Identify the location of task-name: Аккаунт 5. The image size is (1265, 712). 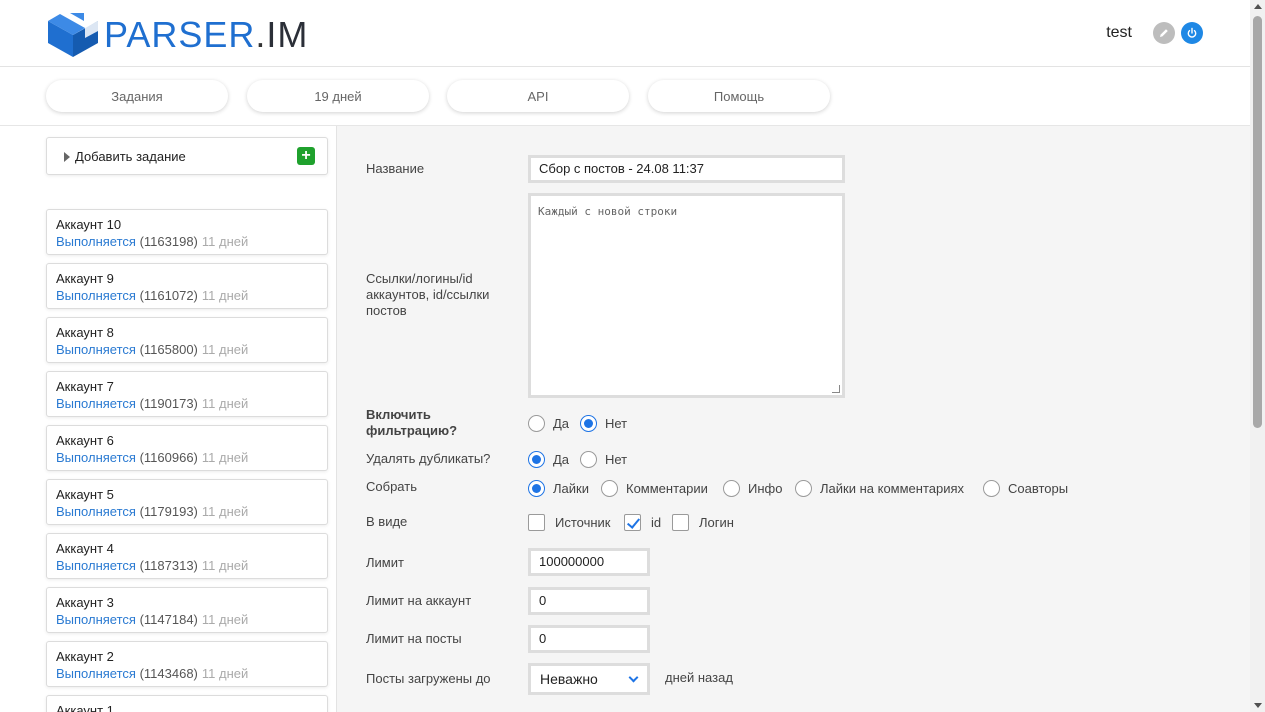
(85, 494).